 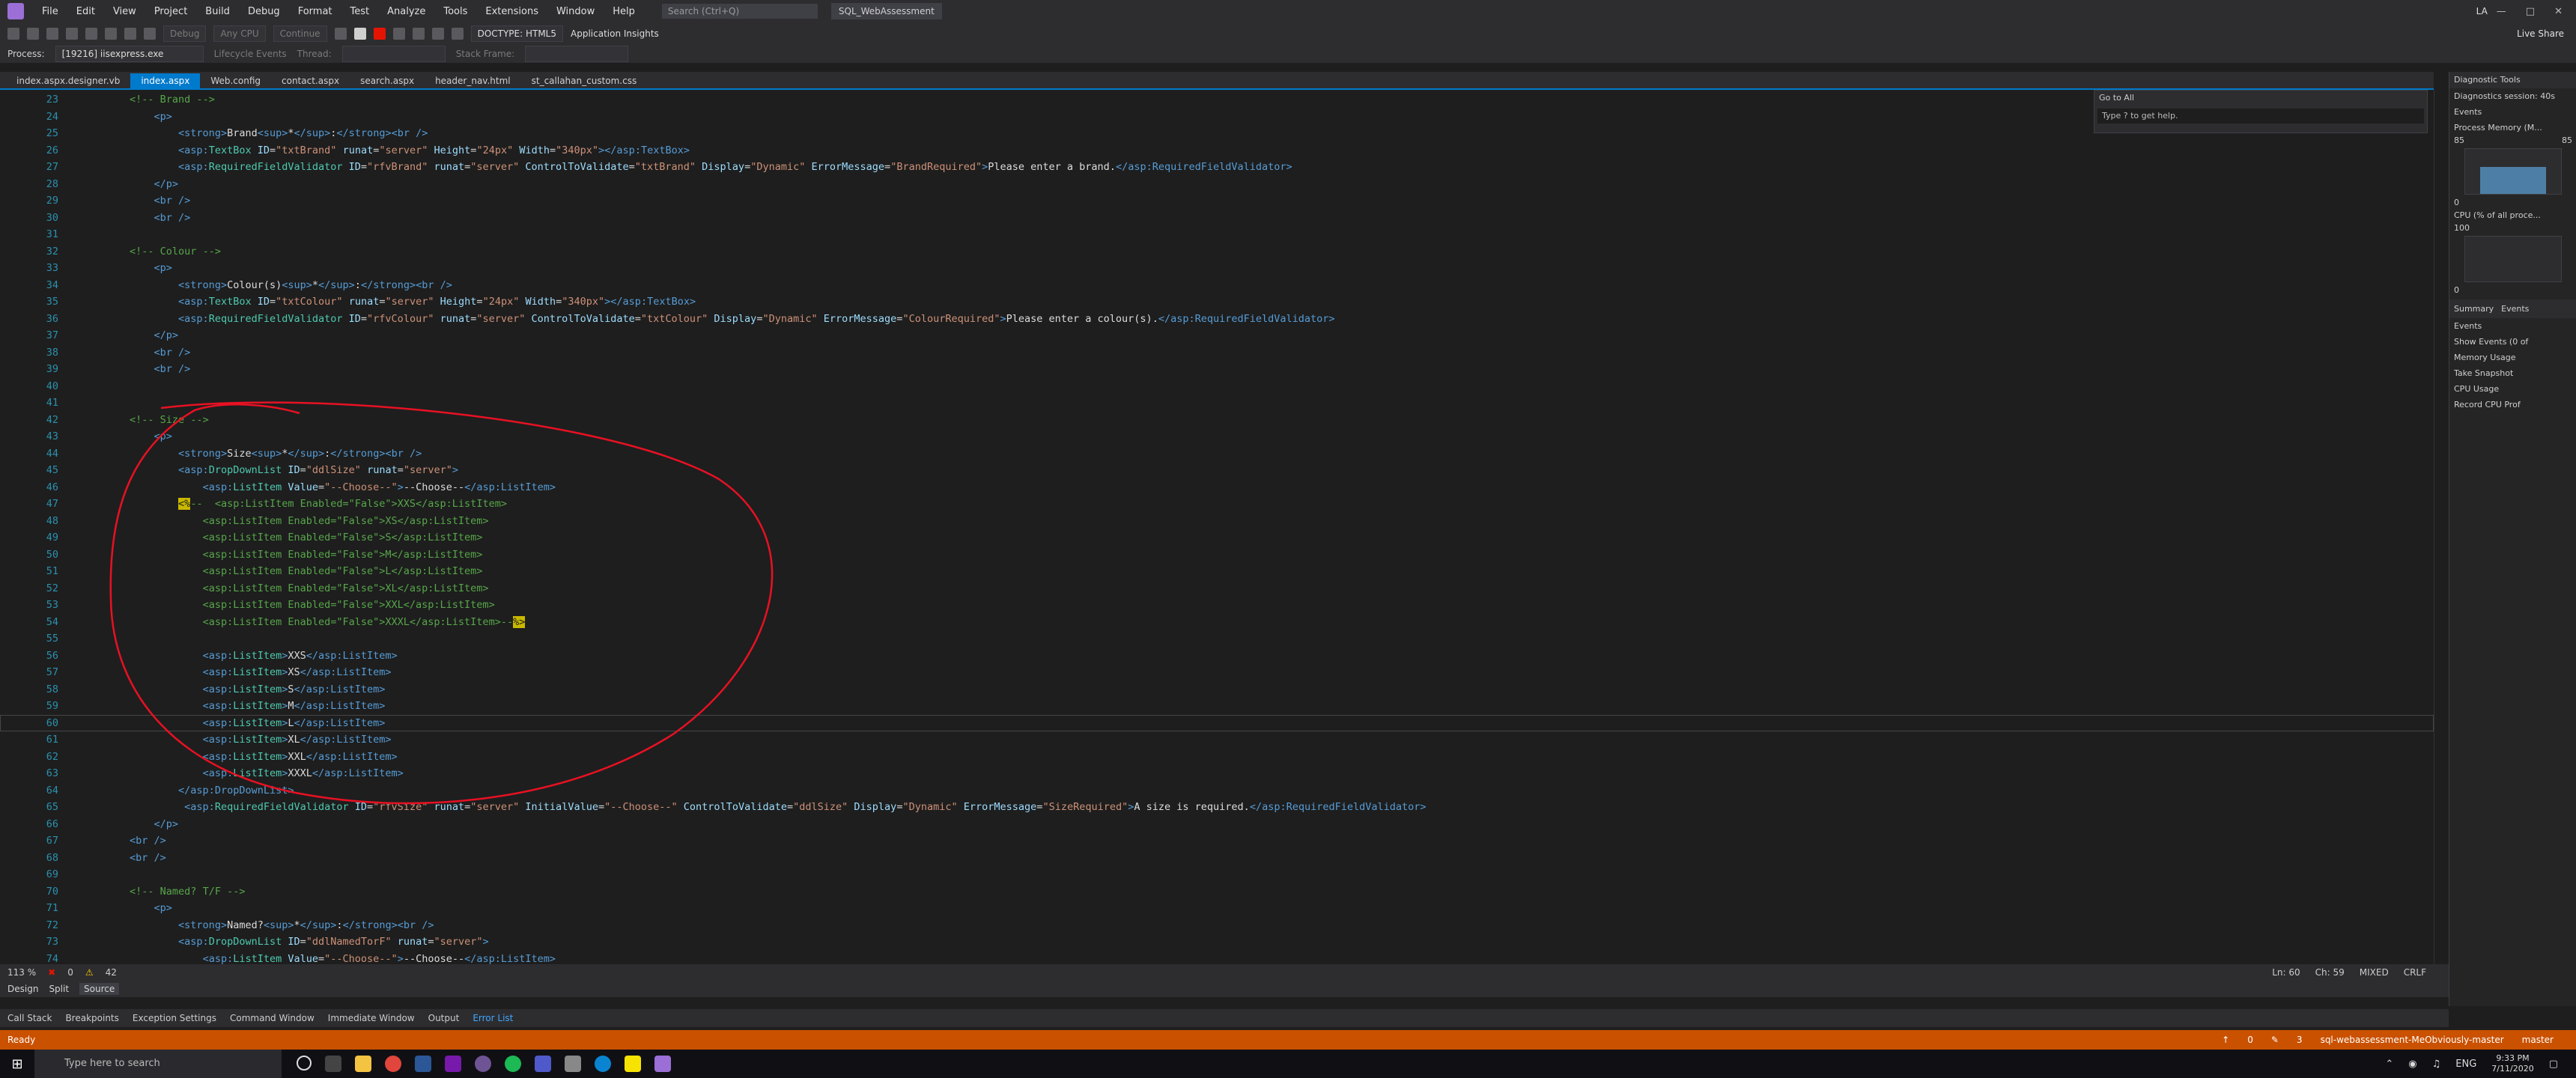 What do you see at coordinates (393, 1064) in the screenshot?
I see `chrome-icon` at bounding box center [393, 1064].